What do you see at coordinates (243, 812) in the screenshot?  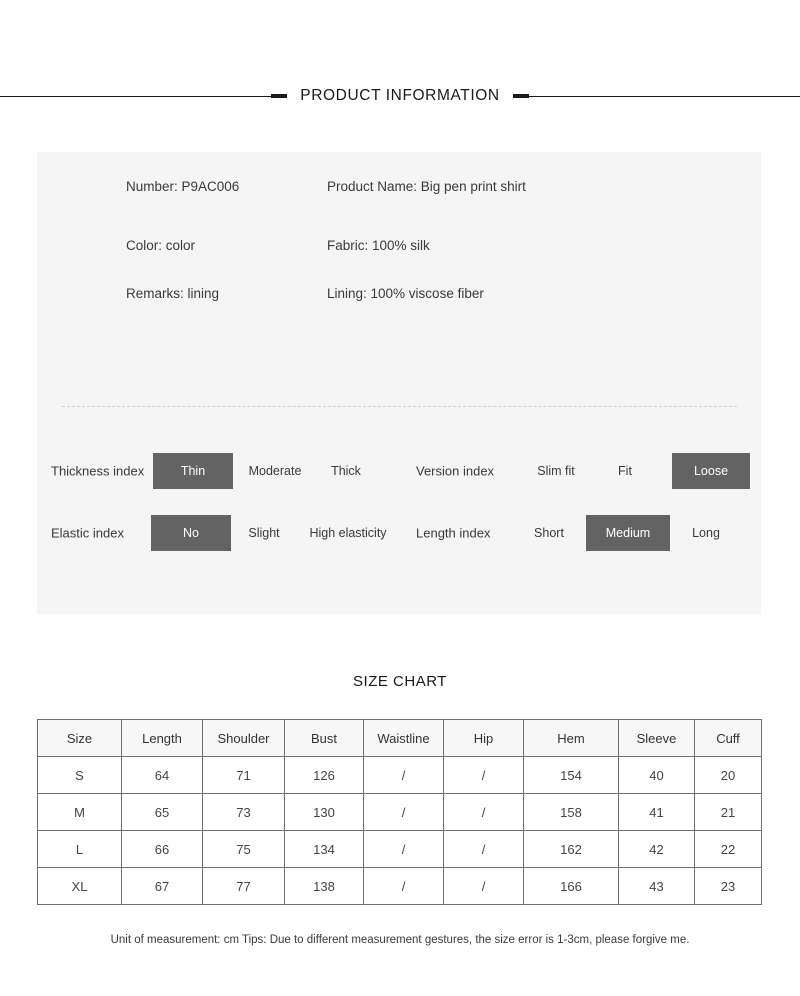 I see `cell-shoulder: 73` at bounding box center [243, 812].